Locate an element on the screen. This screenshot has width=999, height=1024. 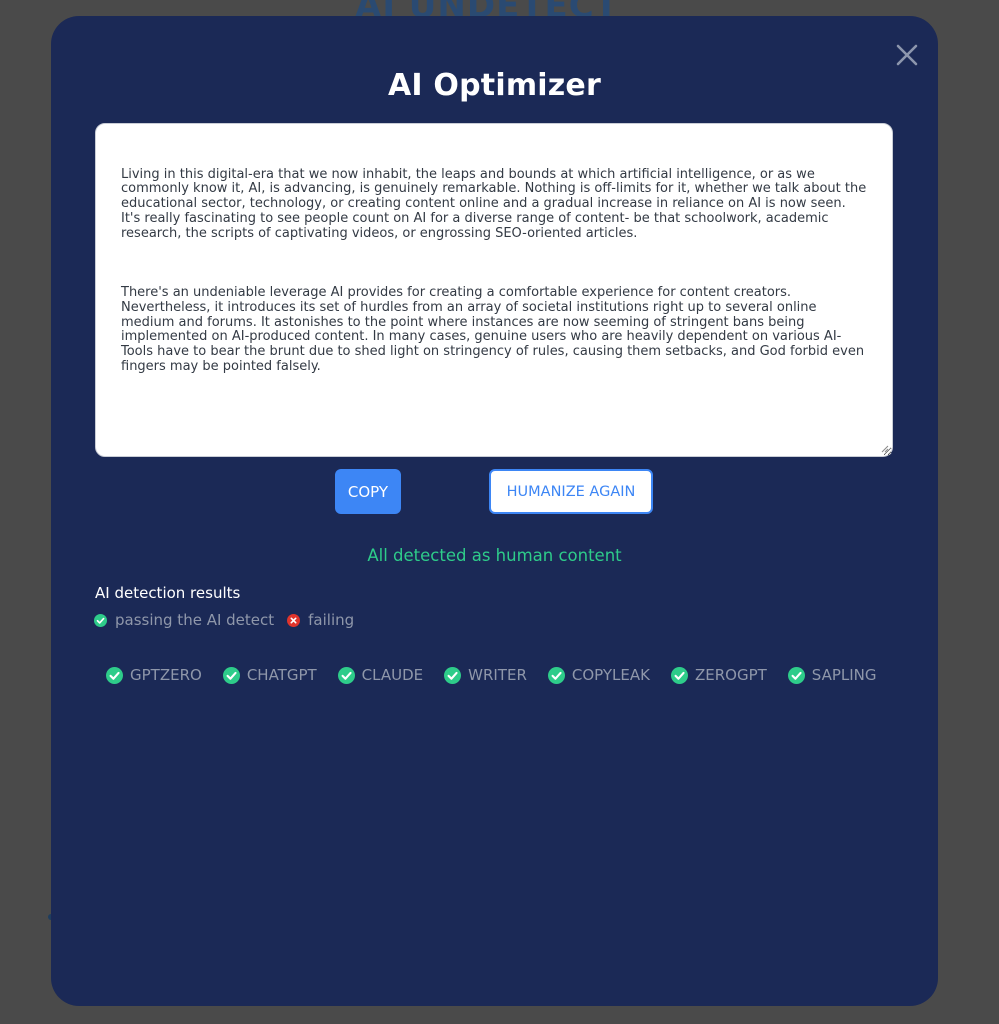
copy-button: COPY is located at coordinates (368, 491).